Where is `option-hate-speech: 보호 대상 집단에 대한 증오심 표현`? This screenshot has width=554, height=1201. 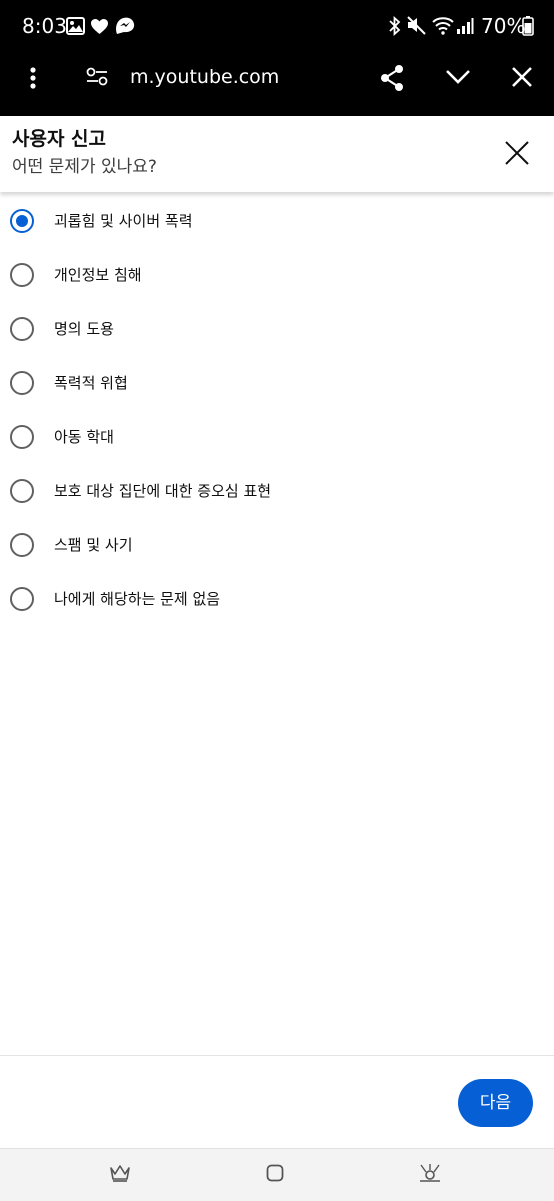
option-hate-speech: 보호 대상 집단에 대한 증오심 표현 is located at coordinates (277, 491).